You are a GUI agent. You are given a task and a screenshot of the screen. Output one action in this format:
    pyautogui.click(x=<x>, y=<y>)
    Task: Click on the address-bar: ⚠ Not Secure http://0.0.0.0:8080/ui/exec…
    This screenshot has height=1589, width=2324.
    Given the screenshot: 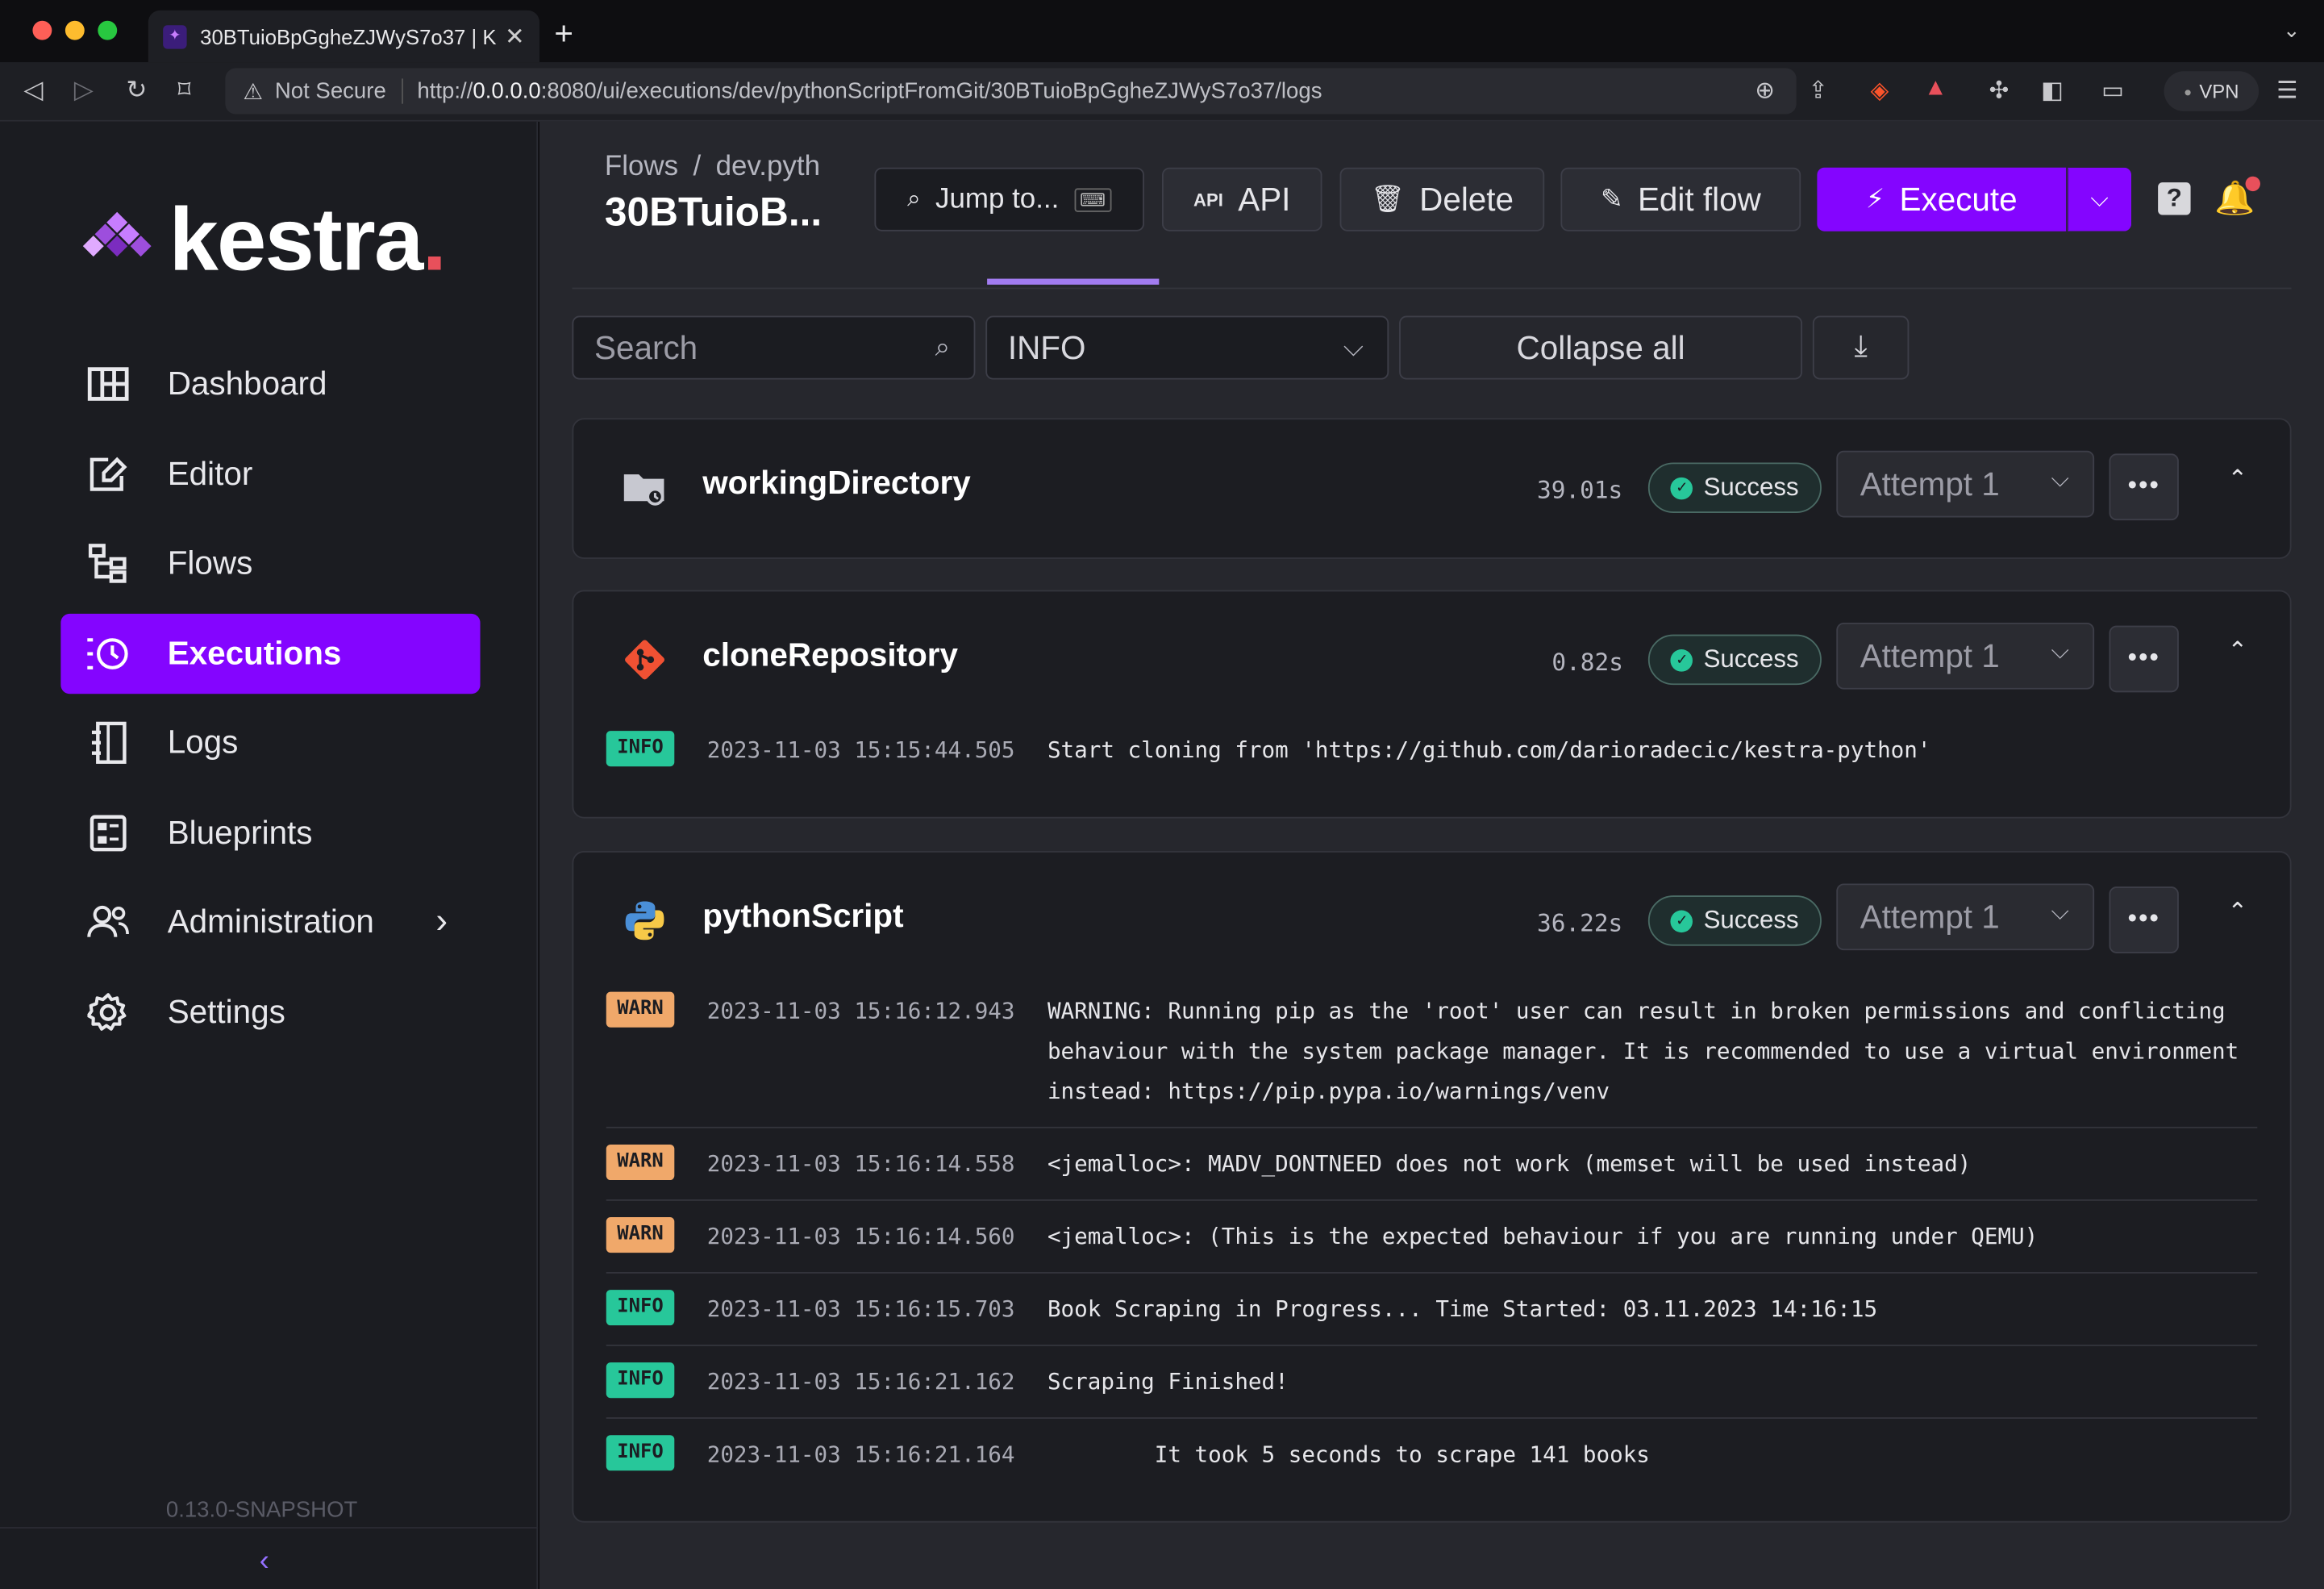 What is the action you would take?
    pyautogui.click(x=1011, y=92)
    